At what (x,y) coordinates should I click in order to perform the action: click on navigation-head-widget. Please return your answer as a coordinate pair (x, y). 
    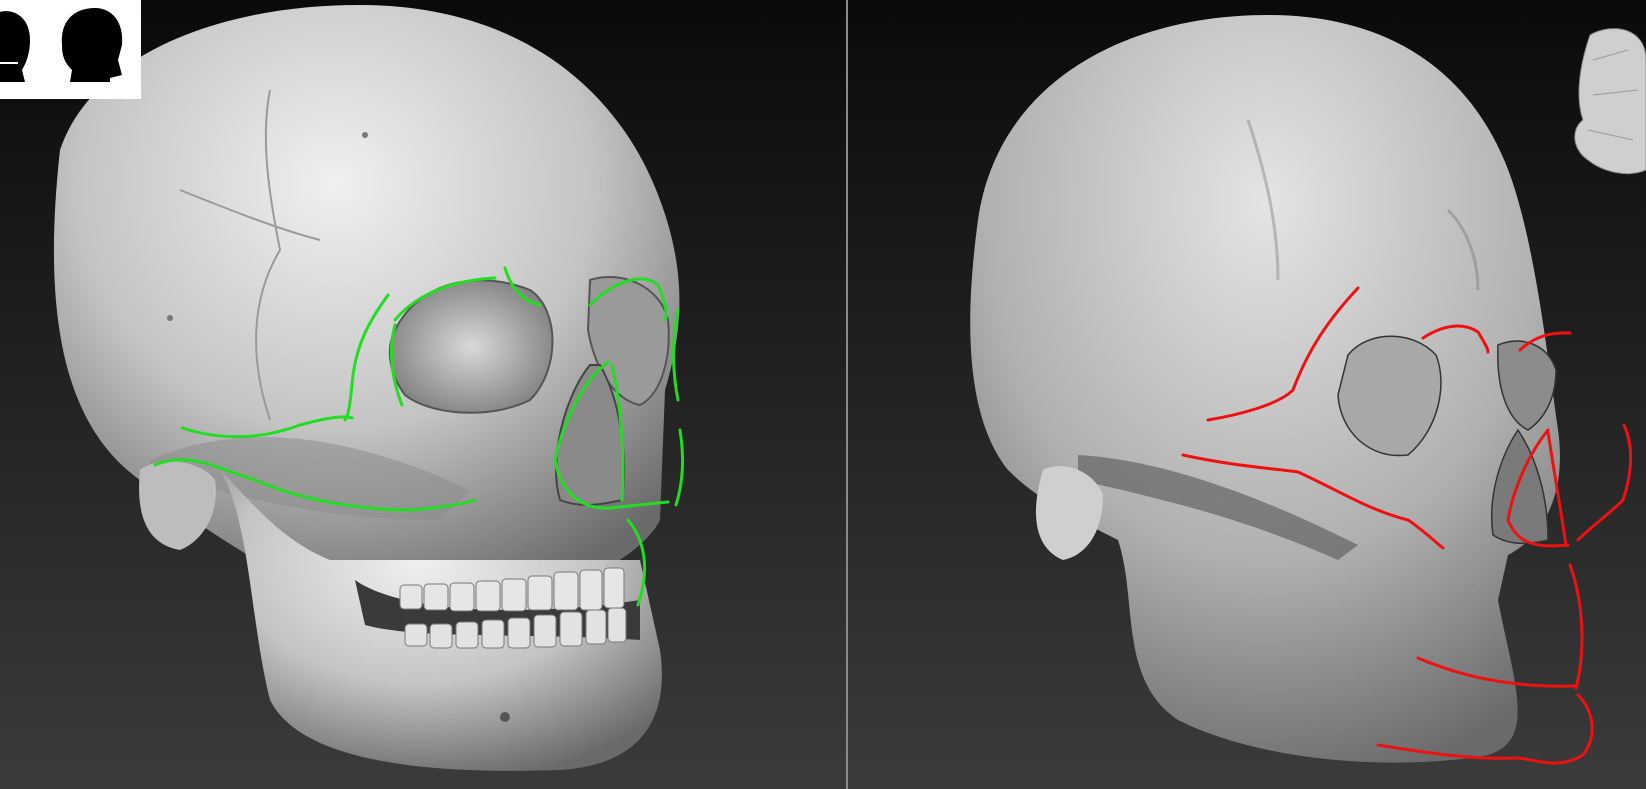
    Looking at the image, I should click on (1610, 101).